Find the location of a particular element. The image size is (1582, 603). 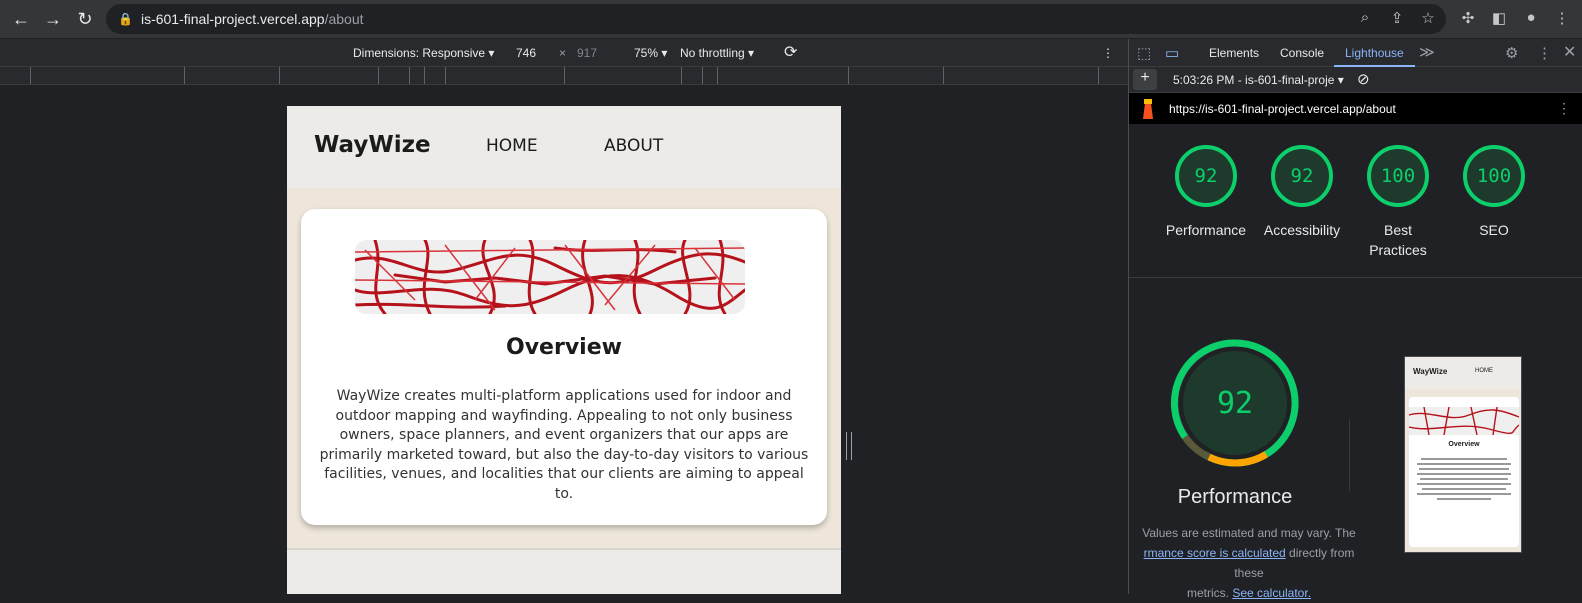

see-calculator-link: See calculator. is located at coordinates (1271, 593).